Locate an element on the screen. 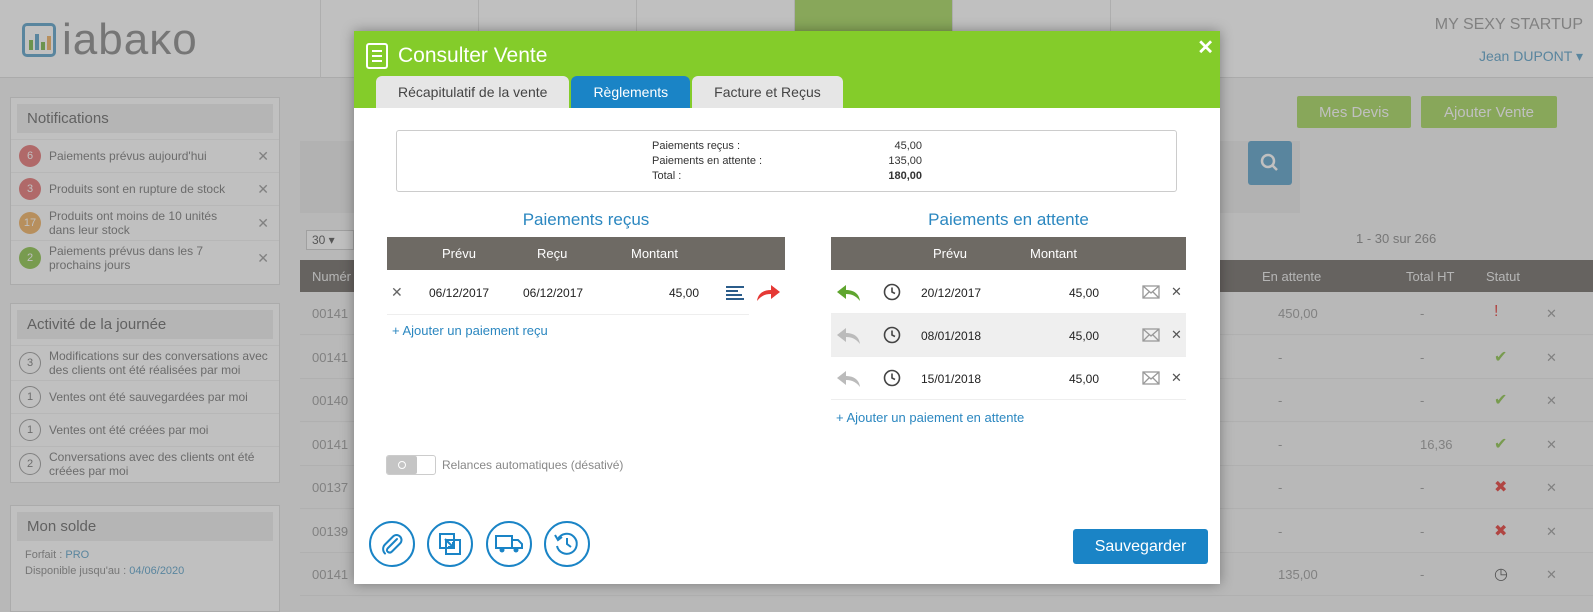 This screenshot has width=1593, height=612. details-icon is located at coordinates (735, 293).